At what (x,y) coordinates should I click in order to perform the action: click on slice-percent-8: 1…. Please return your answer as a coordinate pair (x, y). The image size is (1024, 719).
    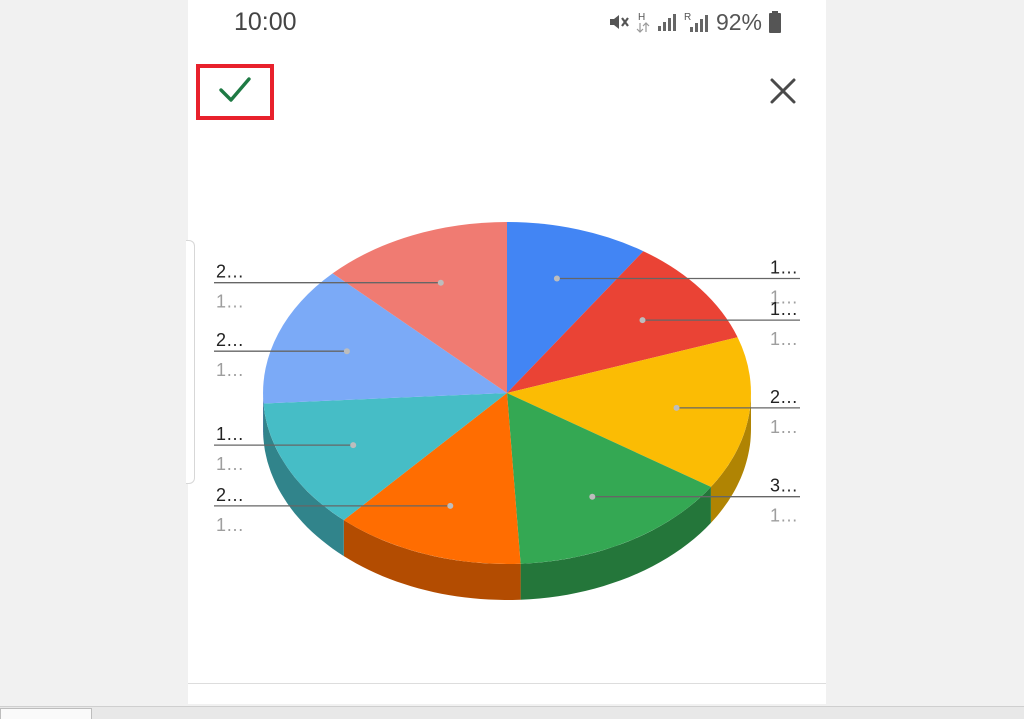
    Looking at the image, I should click on (230, 302).